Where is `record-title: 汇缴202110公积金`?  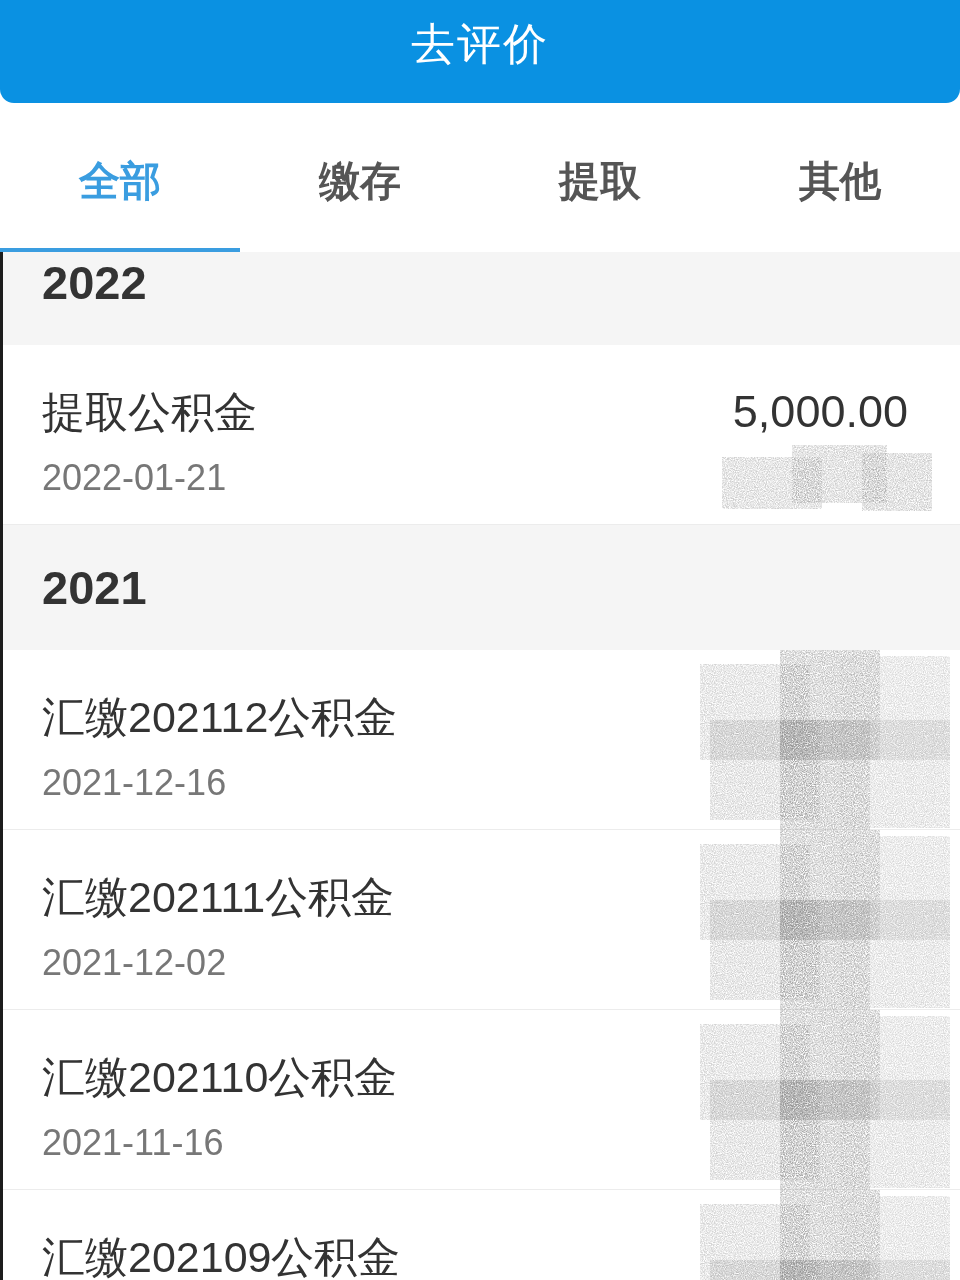
record-title: 汇缴202110公积金 is located at coordinates (220, 1077).